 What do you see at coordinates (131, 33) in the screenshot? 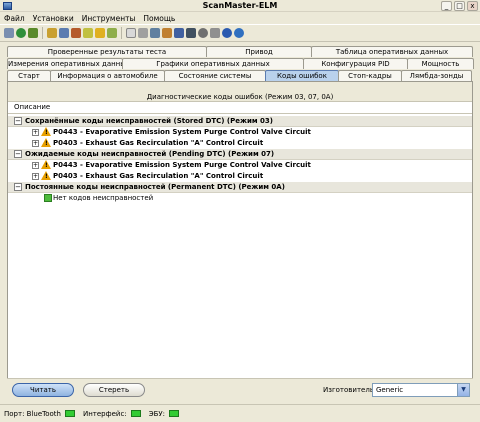
I see `document-icon` at bounding box center [131, 33].